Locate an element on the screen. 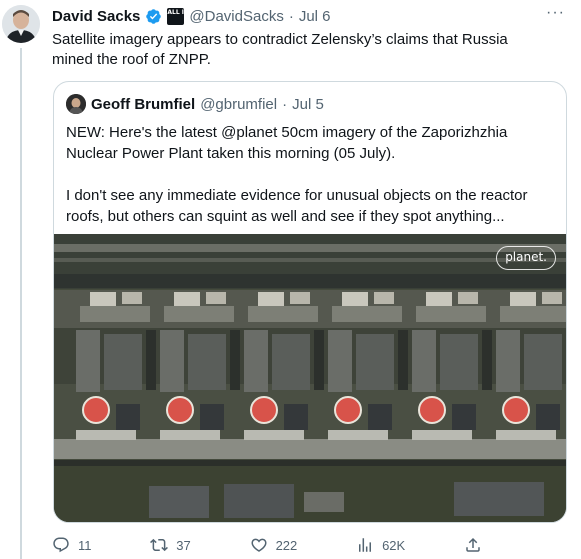  share-button is located at coordinates (473, 545).